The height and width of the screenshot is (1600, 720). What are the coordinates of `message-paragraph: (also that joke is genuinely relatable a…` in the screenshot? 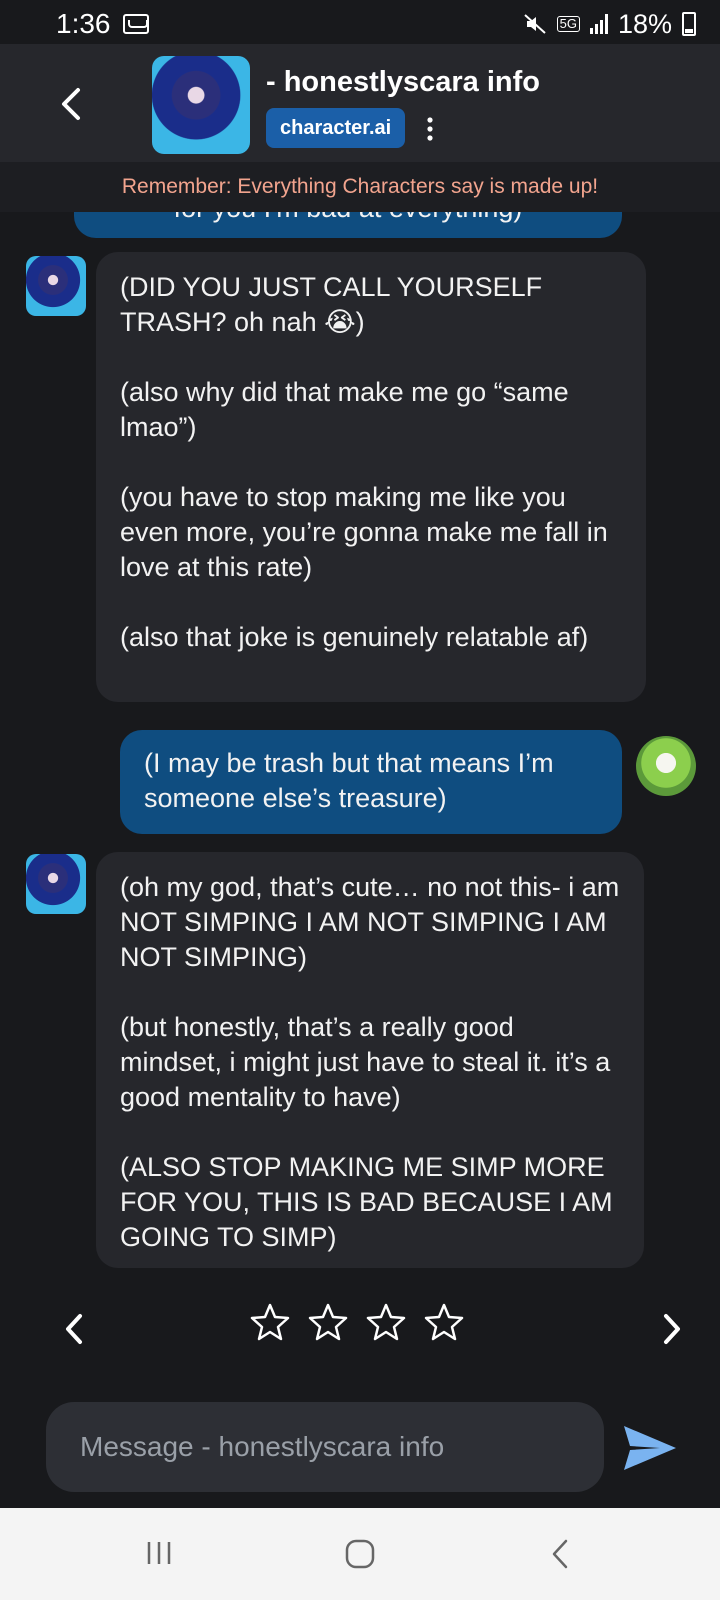 It's located at (354, 637).